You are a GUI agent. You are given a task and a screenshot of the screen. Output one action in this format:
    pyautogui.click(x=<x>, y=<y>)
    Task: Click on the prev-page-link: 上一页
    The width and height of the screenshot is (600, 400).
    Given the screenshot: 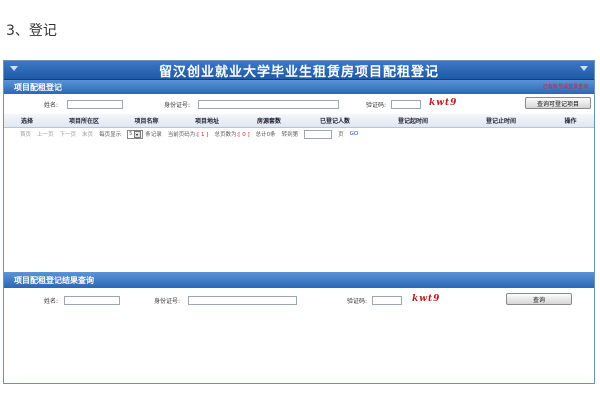 What is the action you would take?
    pyautogui.click(x=45, y=134)
    